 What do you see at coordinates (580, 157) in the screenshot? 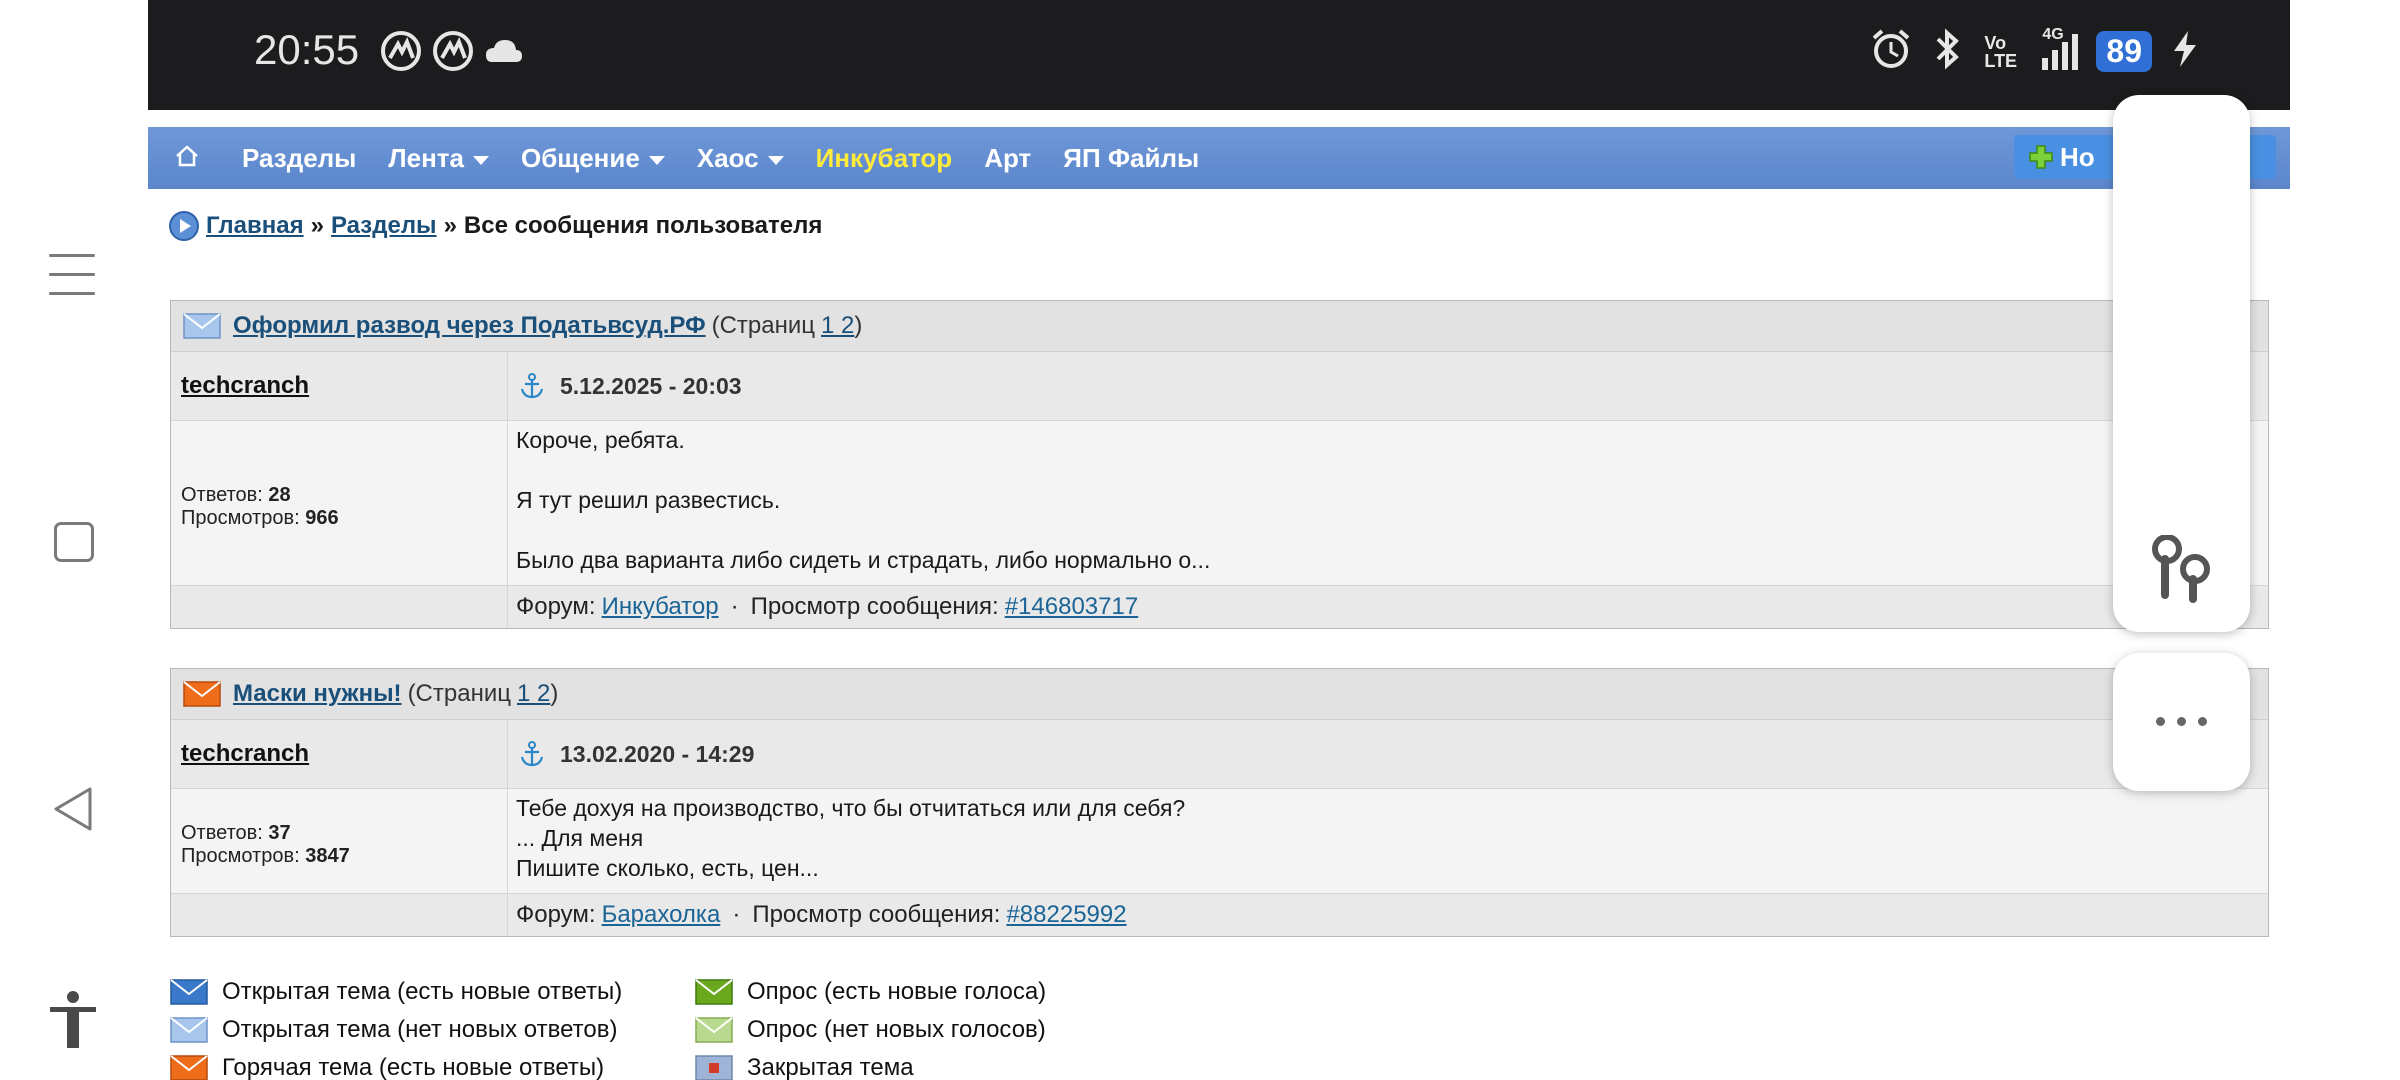
I see `nav-label: Общение` at bounding box center [580, 157].